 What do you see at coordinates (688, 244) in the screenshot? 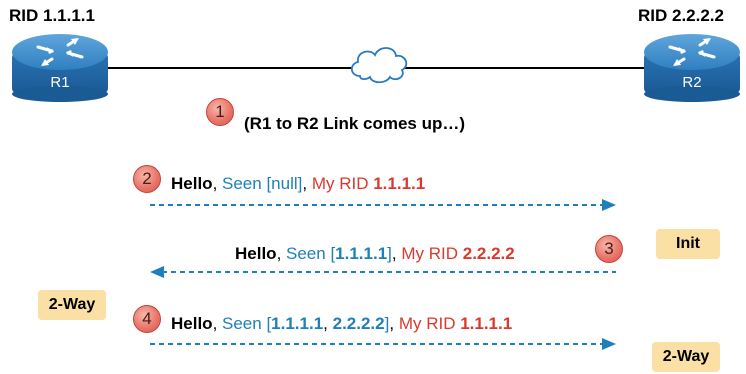
I see `r2-state-init: Init` at bounding box center [688, 244].